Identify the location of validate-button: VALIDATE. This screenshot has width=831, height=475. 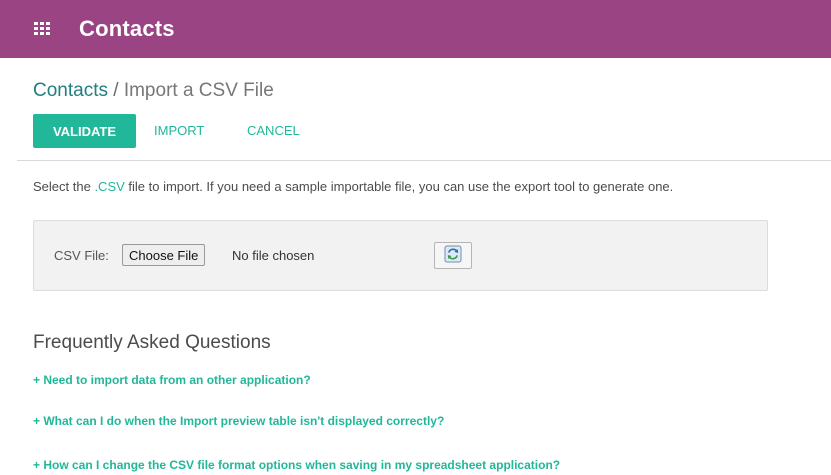
(84, 131).